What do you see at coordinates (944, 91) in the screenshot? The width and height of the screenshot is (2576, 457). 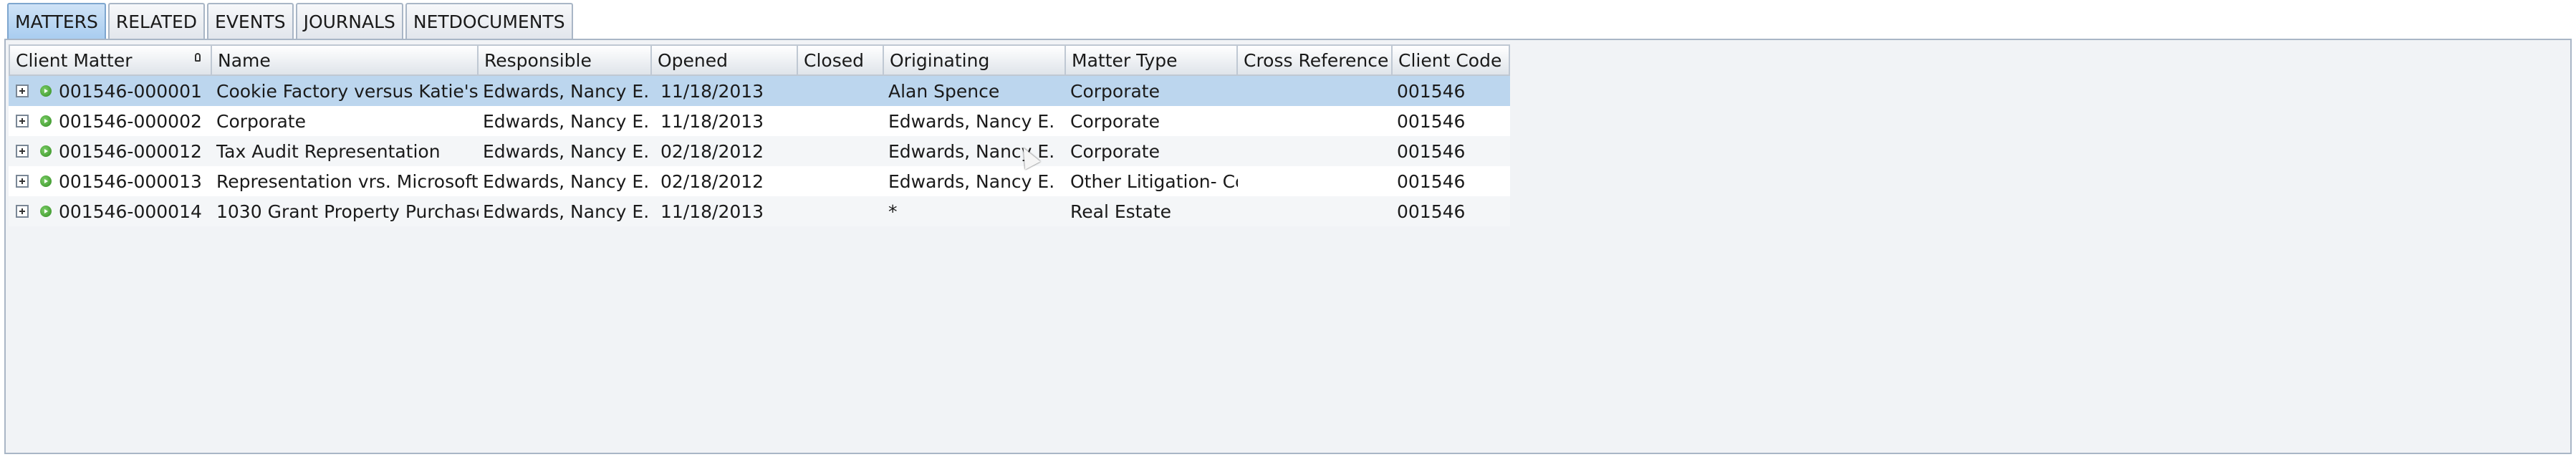 I see `cell-originating: Alan Spence` at bounding box center [944, 91].